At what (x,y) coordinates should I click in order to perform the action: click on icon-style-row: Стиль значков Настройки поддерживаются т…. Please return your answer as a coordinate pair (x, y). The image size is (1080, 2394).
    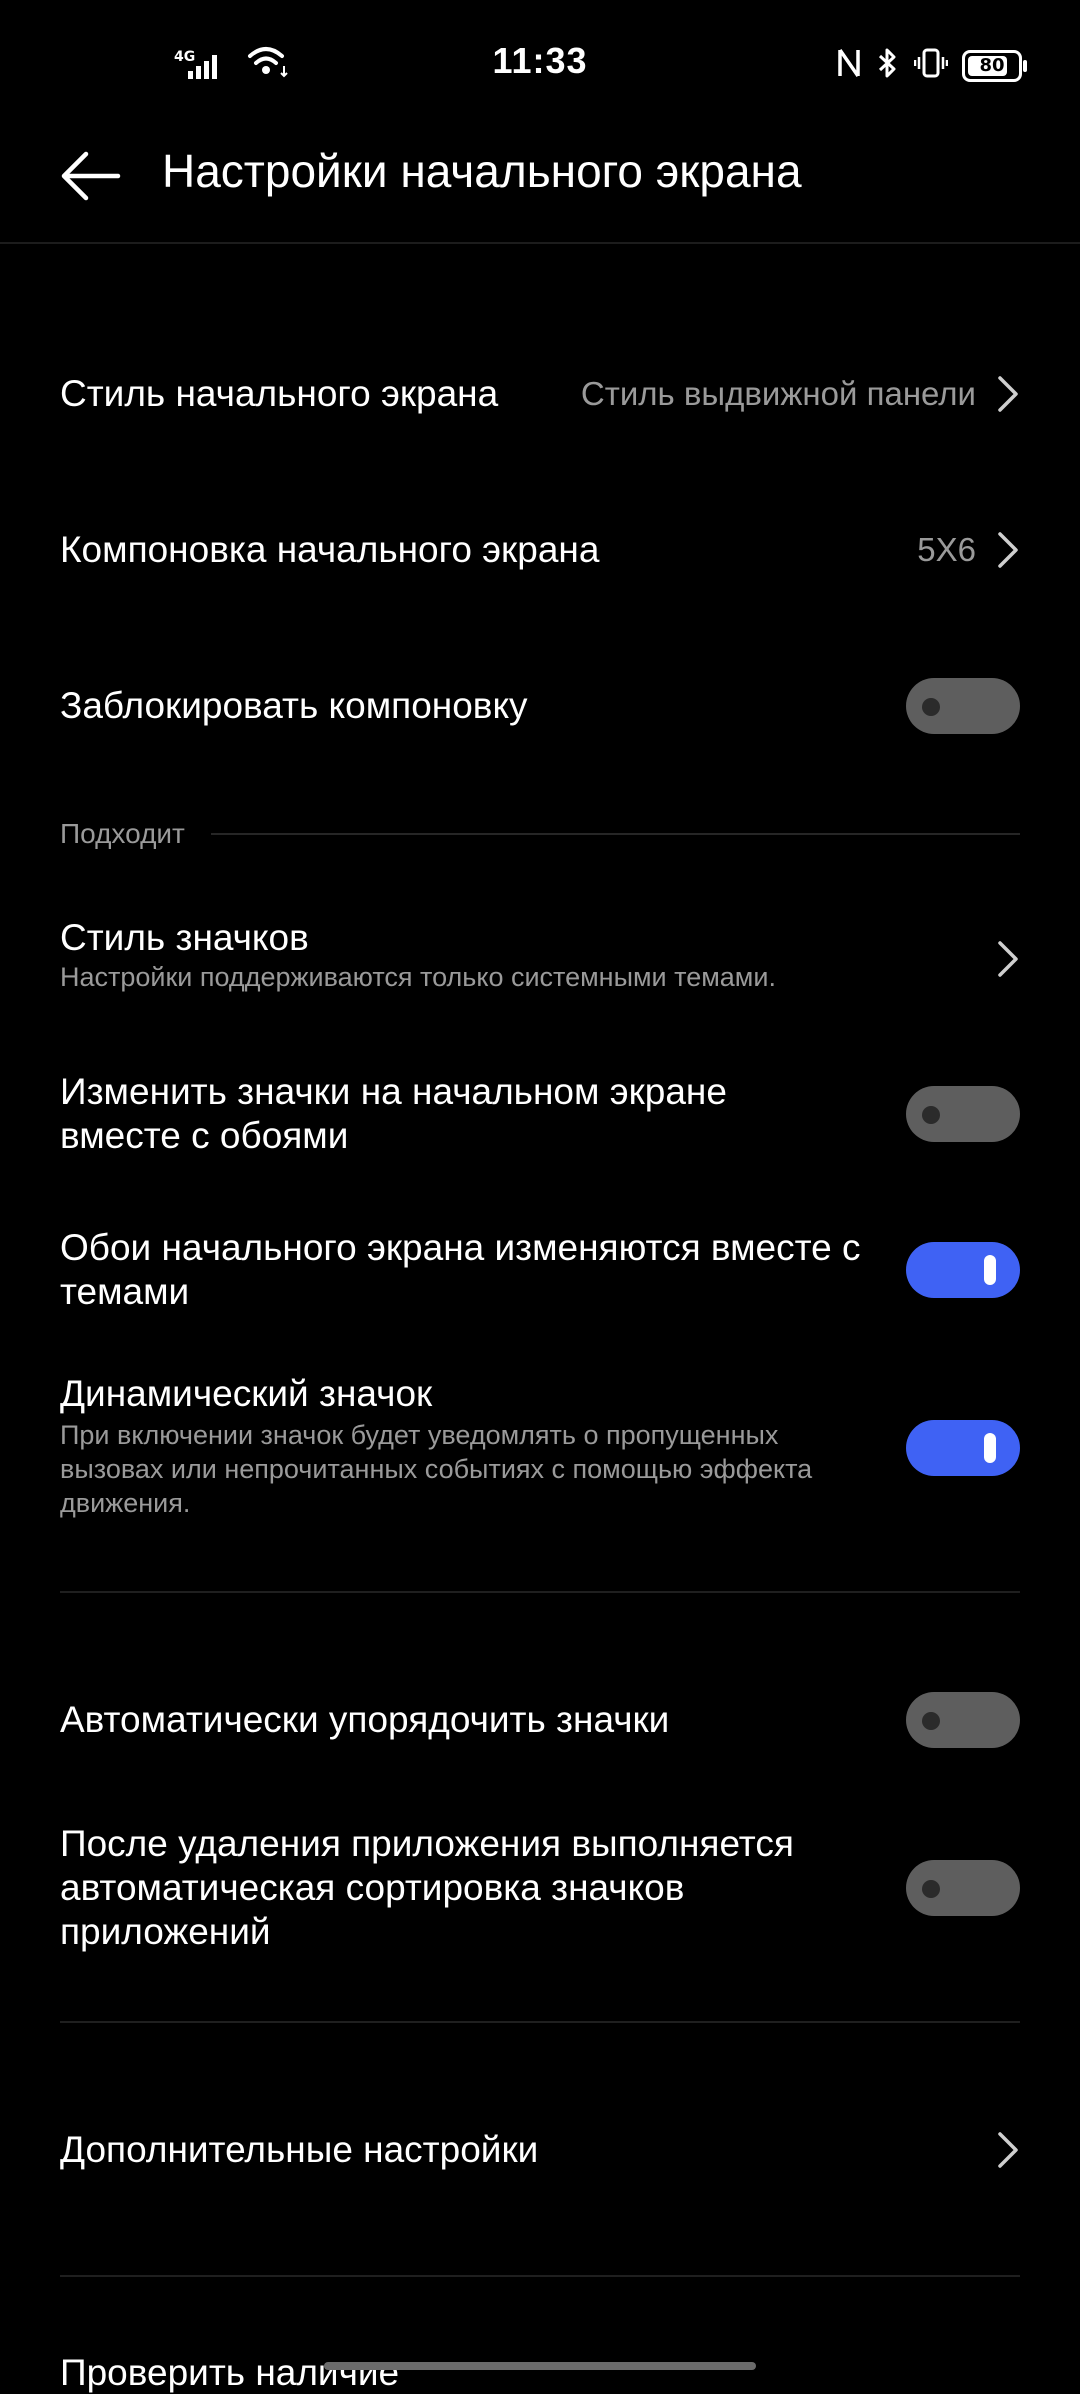
    Looking at the image, I should click on (540, 959).